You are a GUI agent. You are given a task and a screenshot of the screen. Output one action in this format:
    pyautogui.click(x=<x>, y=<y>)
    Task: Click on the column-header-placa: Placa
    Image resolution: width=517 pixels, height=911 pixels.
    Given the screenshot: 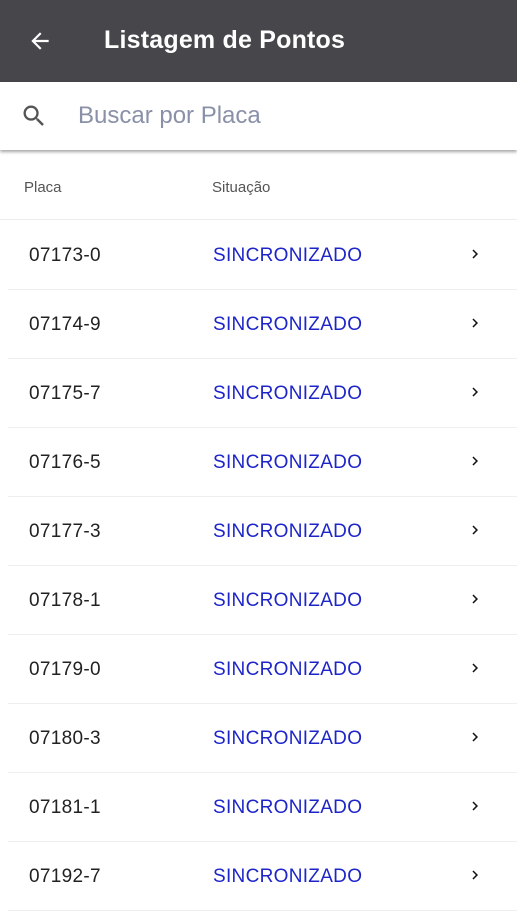 What is the action you would take?
    pyautogui.click(x=43, y=187)
    